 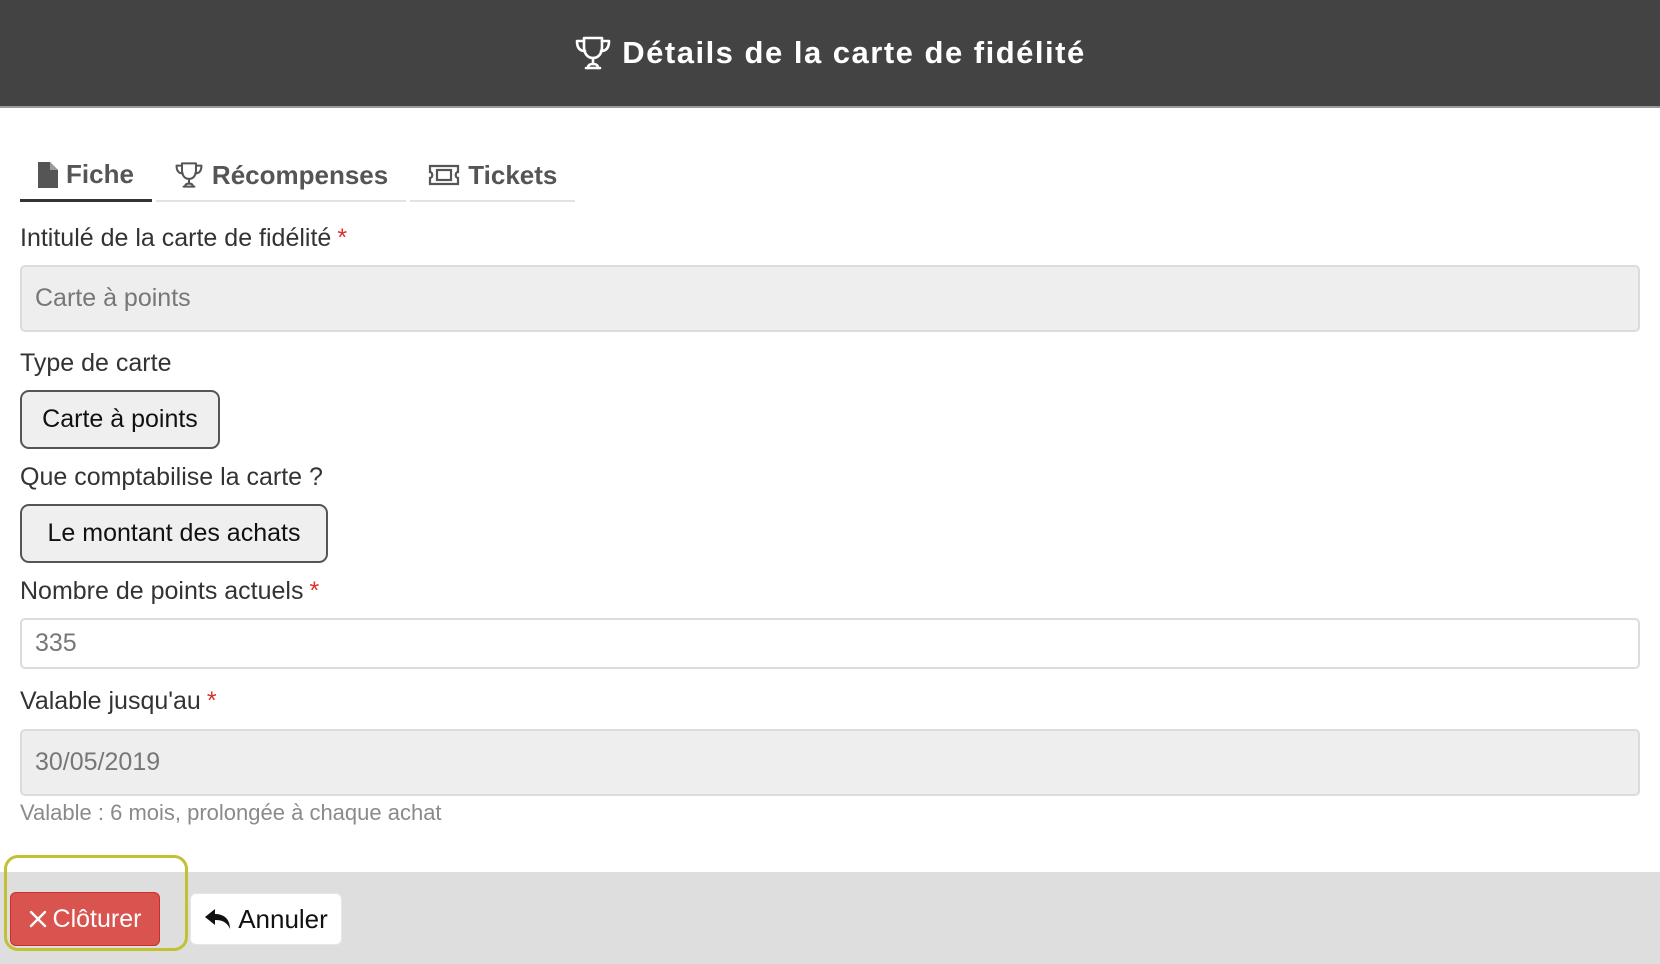 I want to click on tab-bar: Fiche Récompenses Tickets, so click(x=299, y=176).